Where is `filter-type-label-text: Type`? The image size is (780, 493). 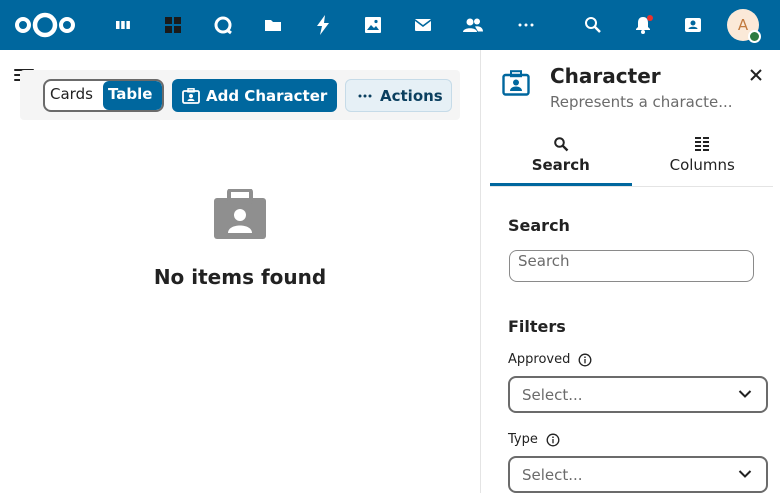 filter-type-label-text: Type is located at coordinates (523, 439).